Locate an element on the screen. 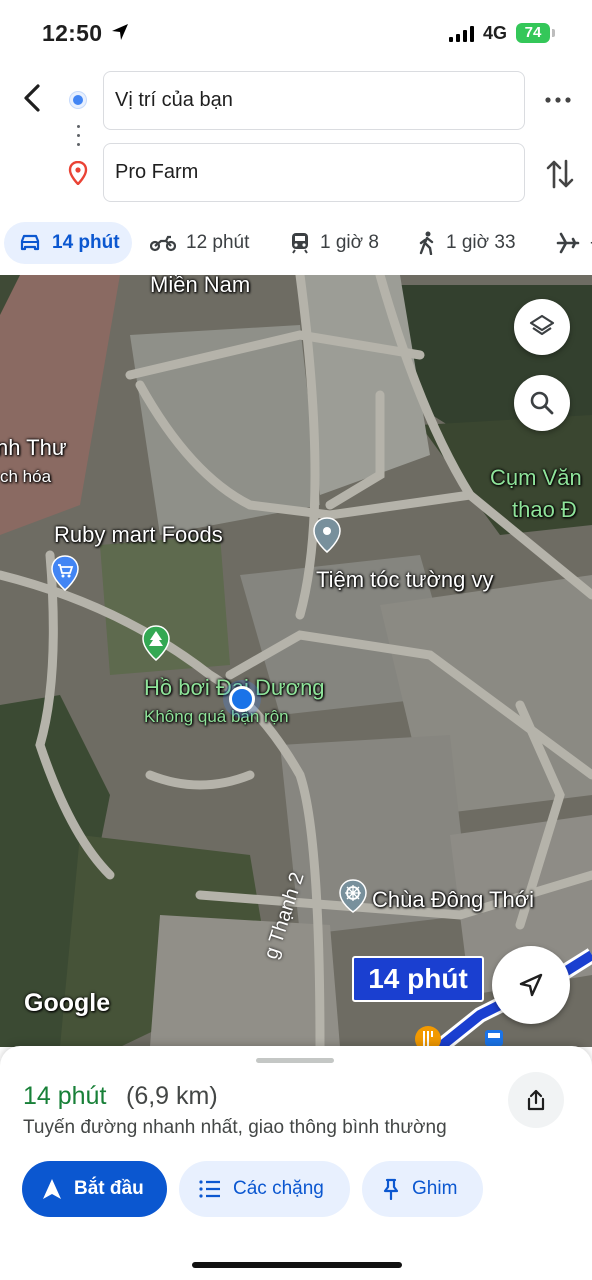 The width and height of the screenshot is (592, 1280). park-pin-icon is located at coordinates (156, 643).